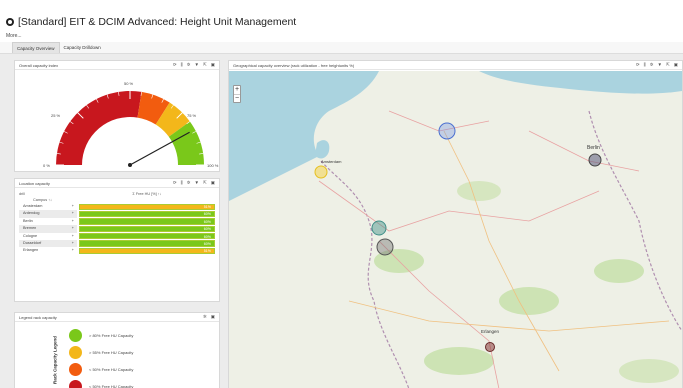 The image size is (683, 388). Describe the element at coordinates (237, 90) in the screenshot. I see `zoom-in-button: +` at that location.